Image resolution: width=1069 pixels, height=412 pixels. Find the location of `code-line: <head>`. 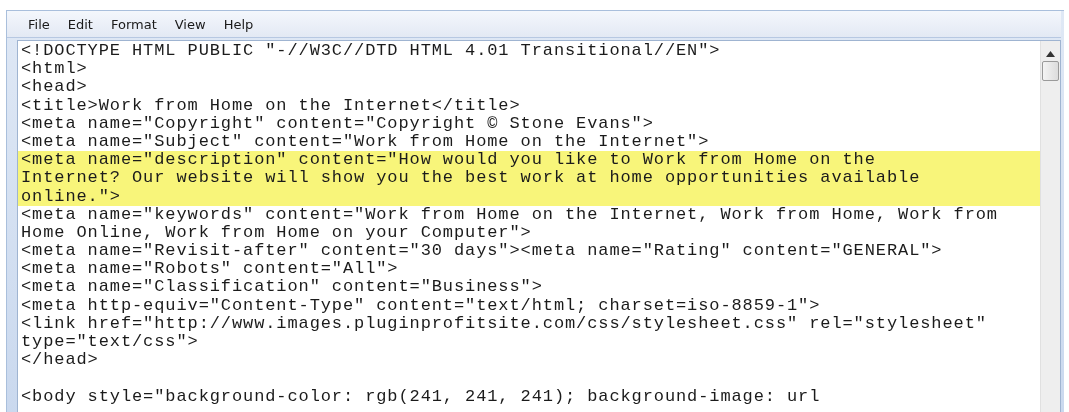

code-line: <head> is located at coordinates (54, 87).